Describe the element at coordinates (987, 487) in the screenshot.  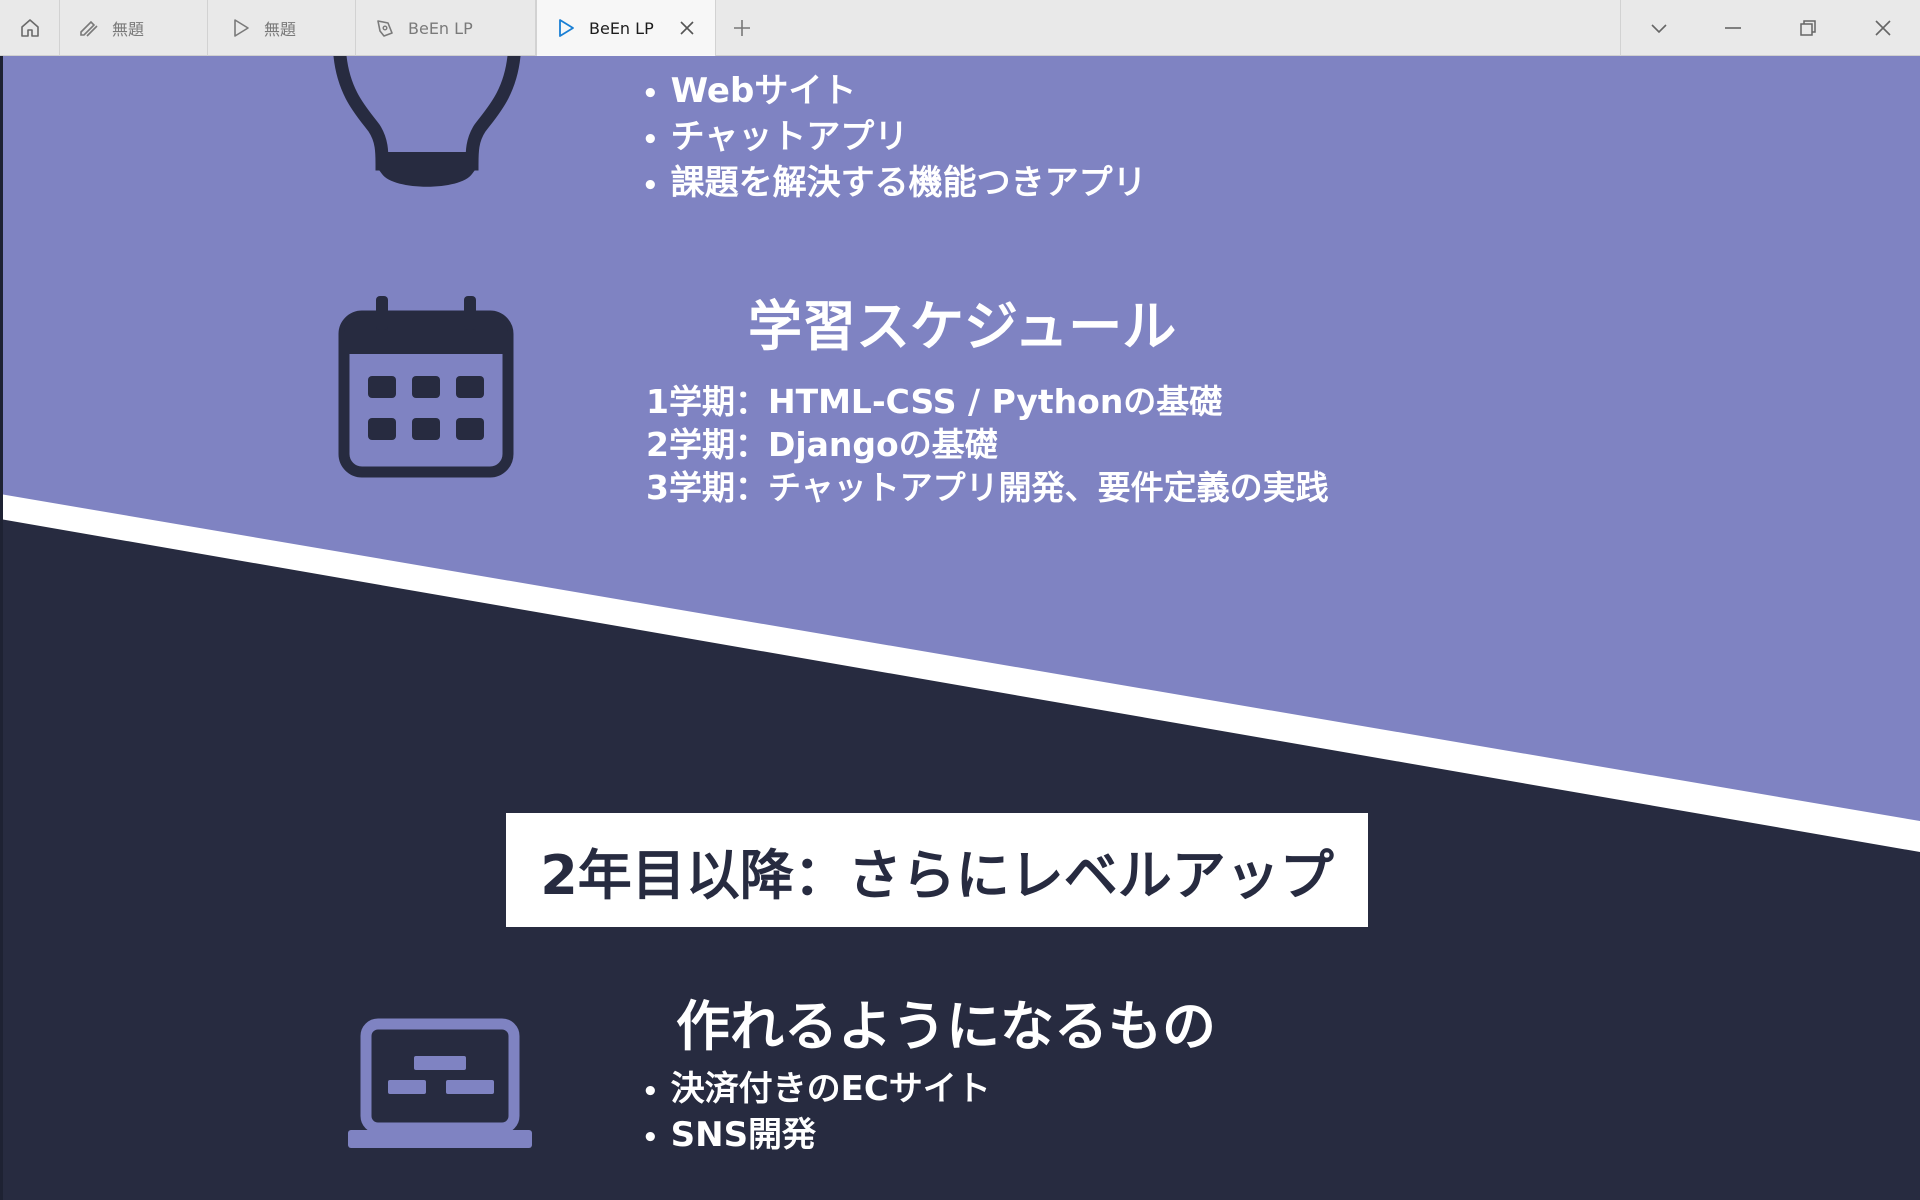
I see `schedule-line: 3学期：チャットアプリ開発、要件定義の実践` at that location.